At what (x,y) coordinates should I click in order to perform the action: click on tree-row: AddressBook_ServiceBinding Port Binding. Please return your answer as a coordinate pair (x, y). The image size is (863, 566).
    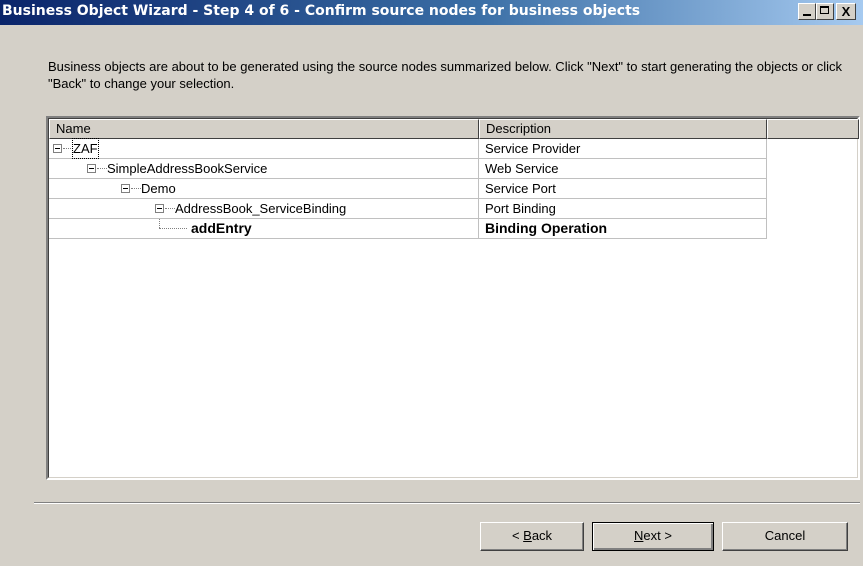
    Looking at the image, I should click on (408, 209).